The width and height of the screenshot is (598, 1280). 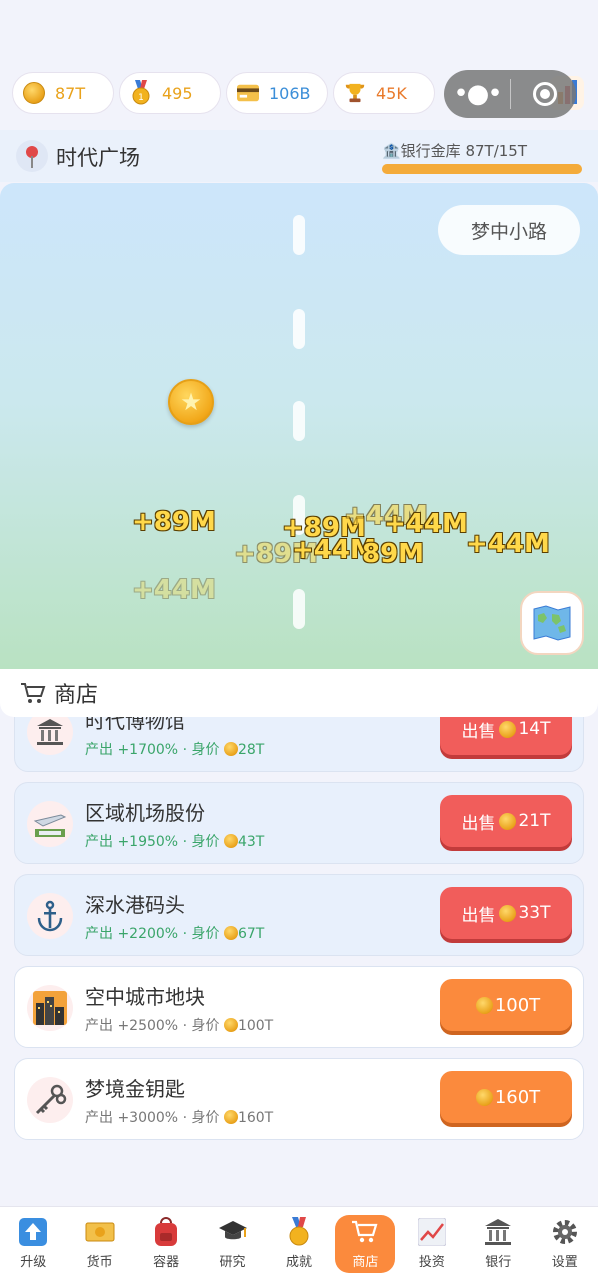 What do you see at coordinates (145, 997) in the screenshot?
I see `item-name: 空中城市地块` at bounding box center [145, 997].